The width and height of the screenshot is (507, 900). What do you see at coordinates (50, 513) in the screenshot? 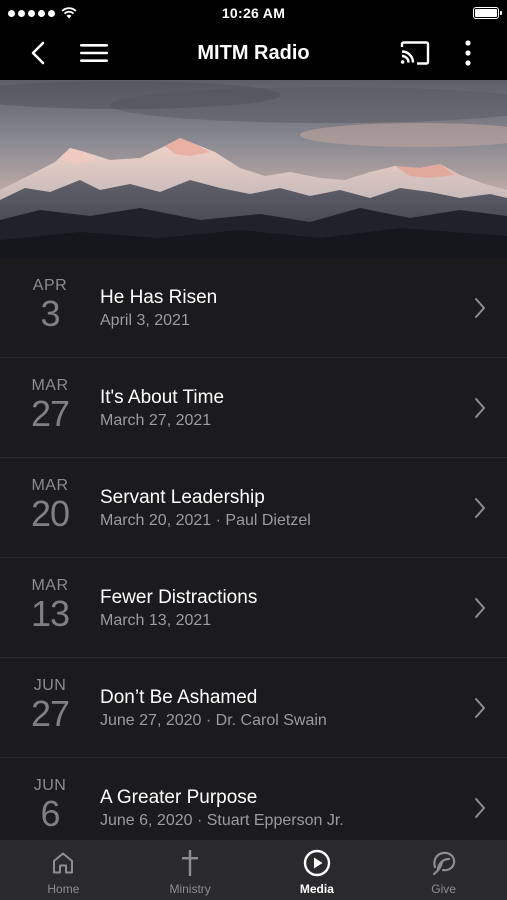
I see `date-day: 20` at bounding box center [50, 513].